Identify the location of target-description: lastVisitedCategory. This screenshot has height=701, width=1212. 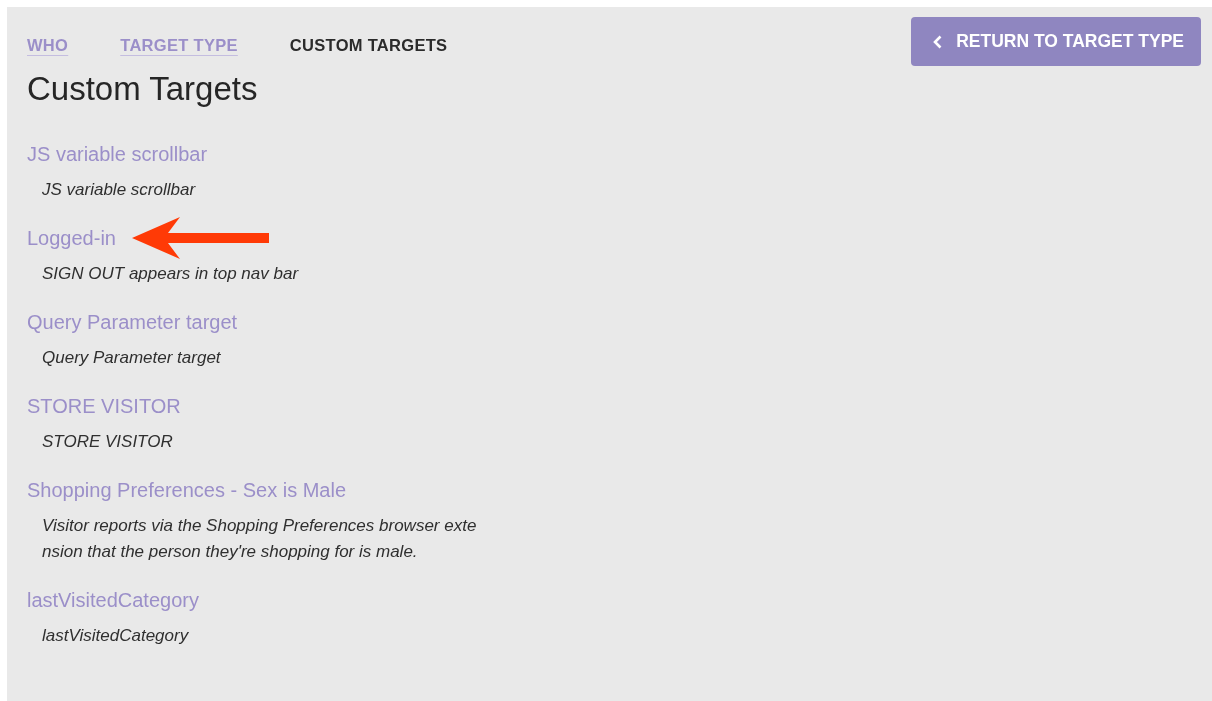
(116, 636).